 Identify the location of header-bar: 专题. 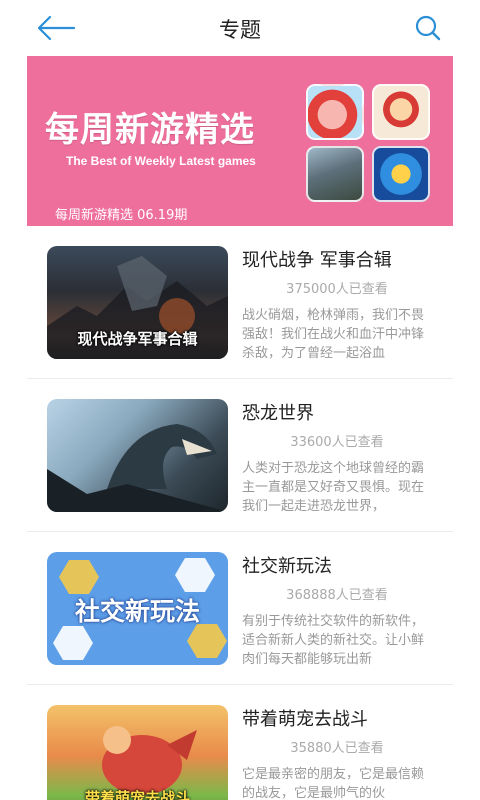
(240, 28).